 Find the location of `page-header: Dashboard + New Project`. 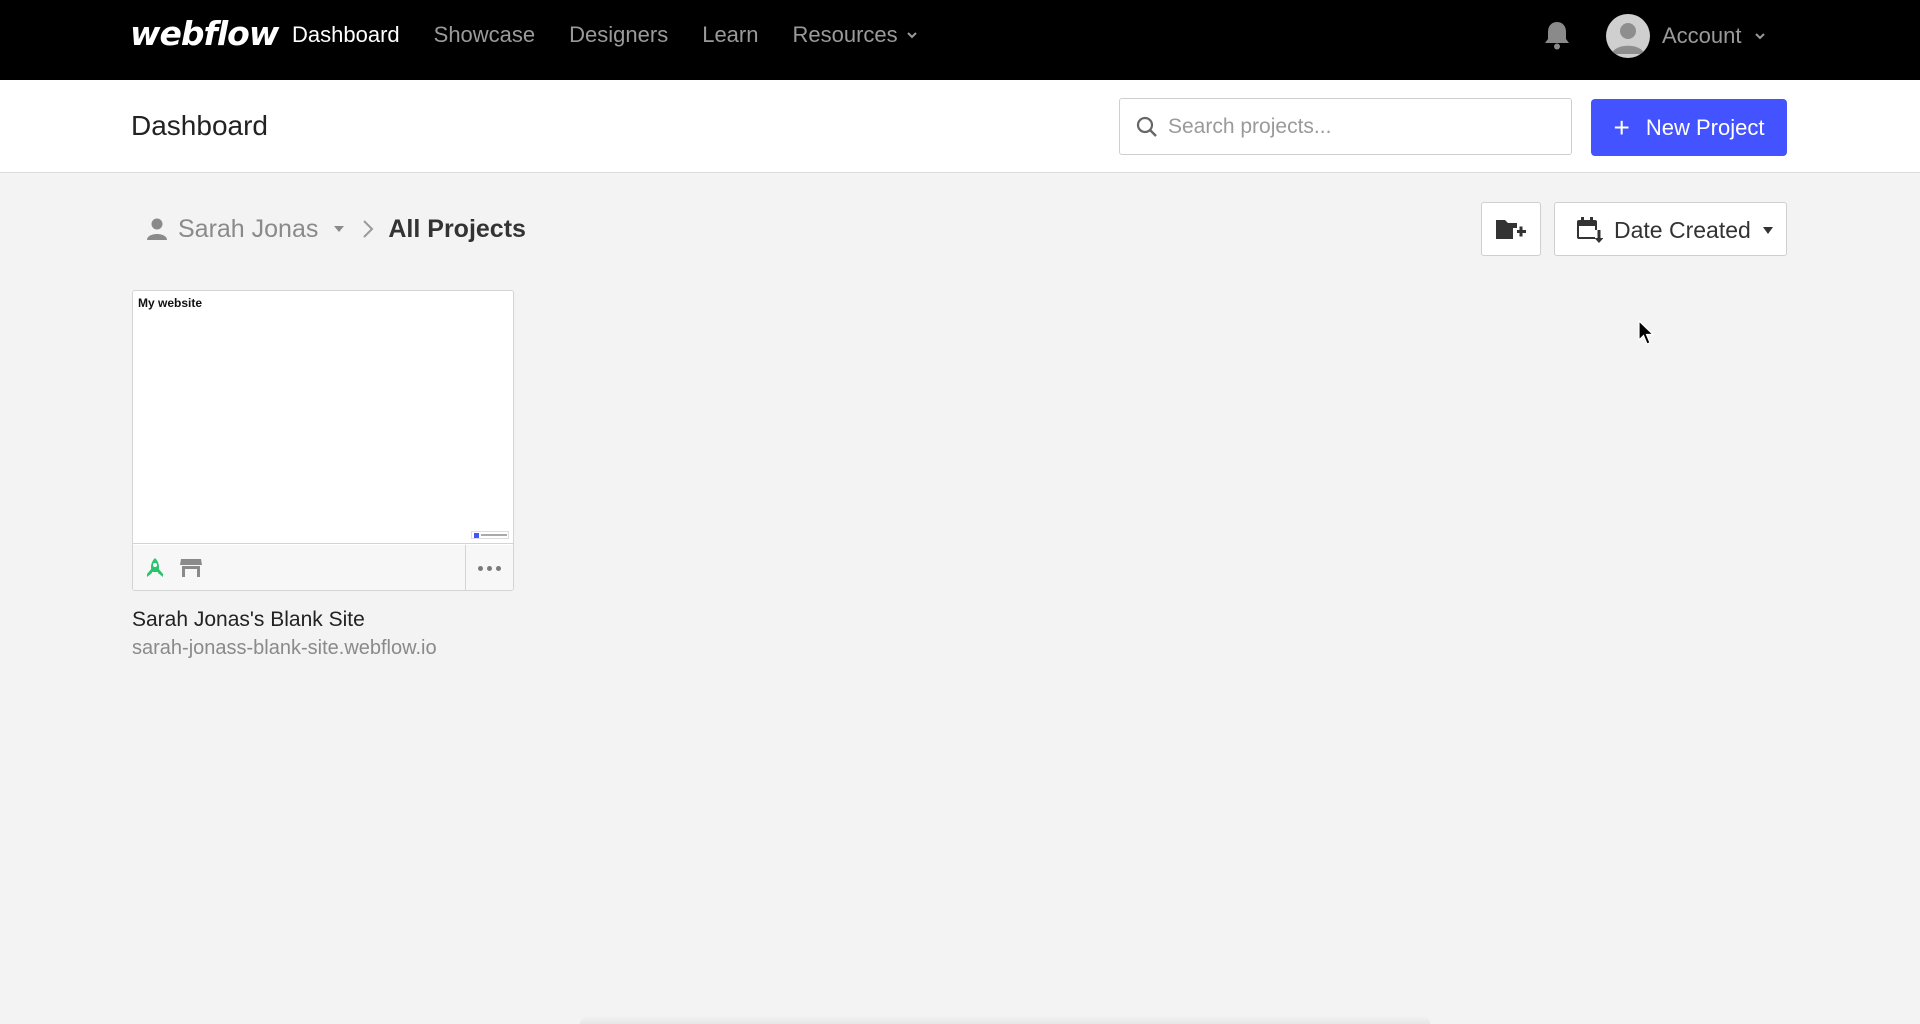

page-header: Dashboard + New Project is located at coordinates (960, 126).